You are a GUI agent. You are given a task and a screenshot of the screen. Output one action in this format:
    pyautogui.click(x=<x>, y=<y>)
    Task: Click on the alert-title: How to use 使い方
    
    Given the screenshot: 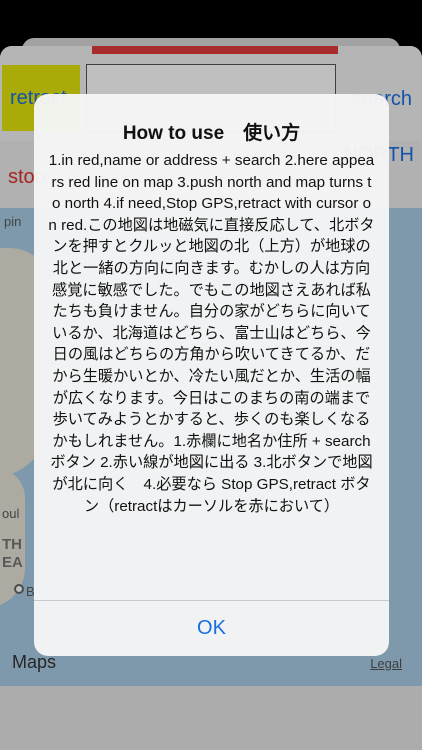 What is the action you would take?
    pyautogui.click(x=211, y=133)
    